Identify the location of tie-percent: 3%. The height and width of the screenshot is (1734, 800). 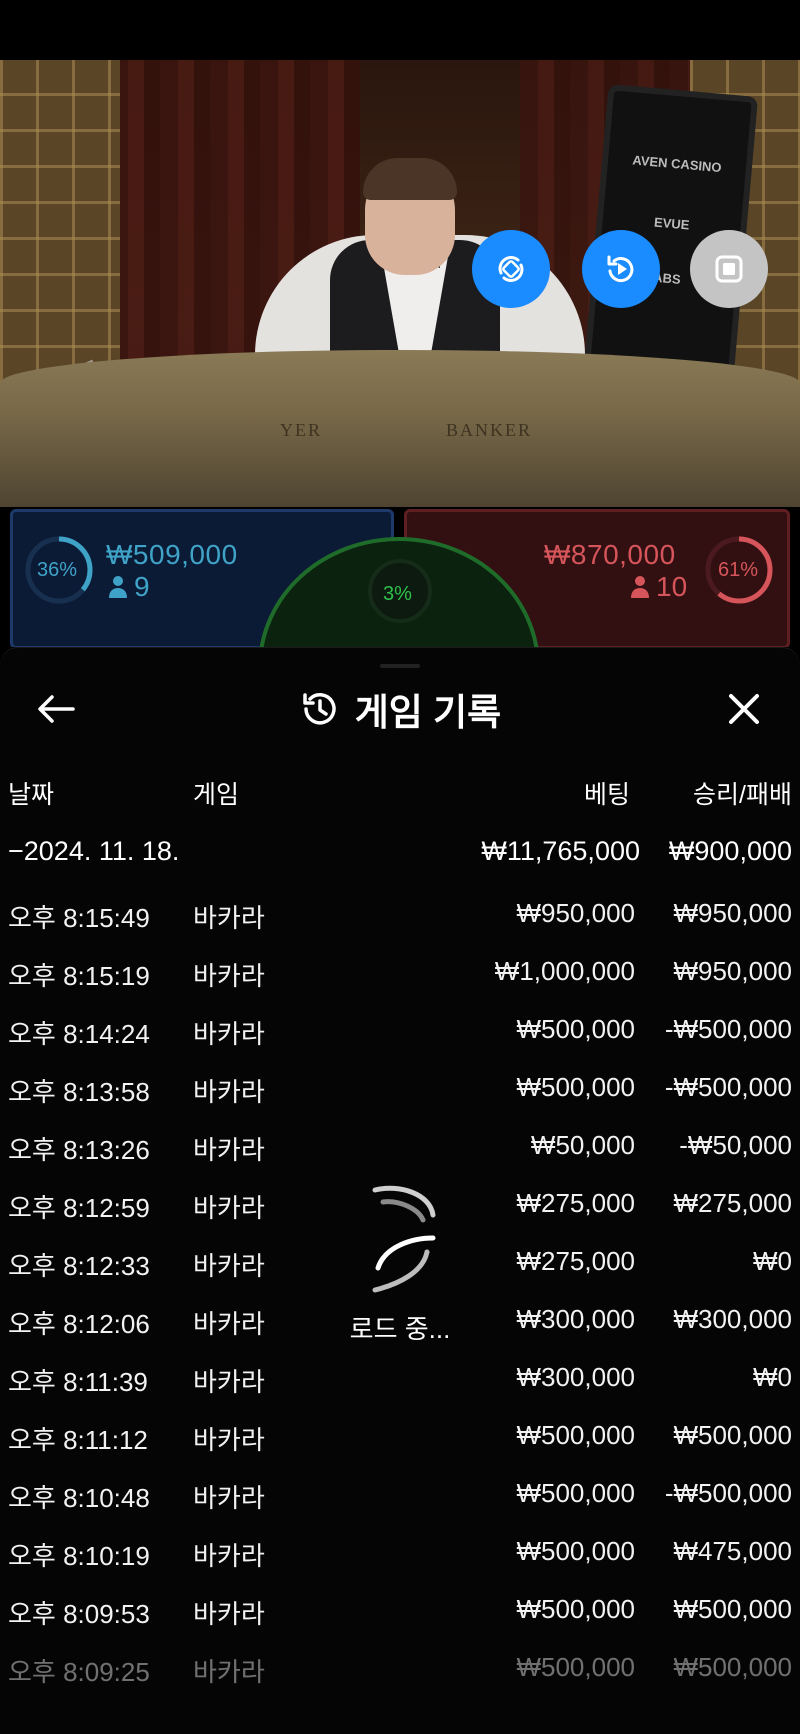
(397, 594).